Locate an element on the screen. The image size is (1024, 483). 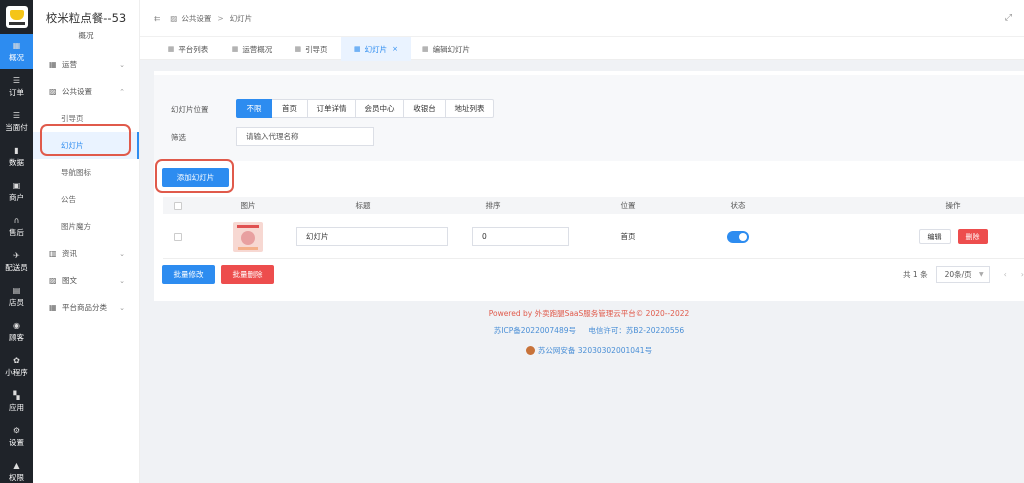
sidebar-item-label: 公共设置 is located at coordinates (77, 91).